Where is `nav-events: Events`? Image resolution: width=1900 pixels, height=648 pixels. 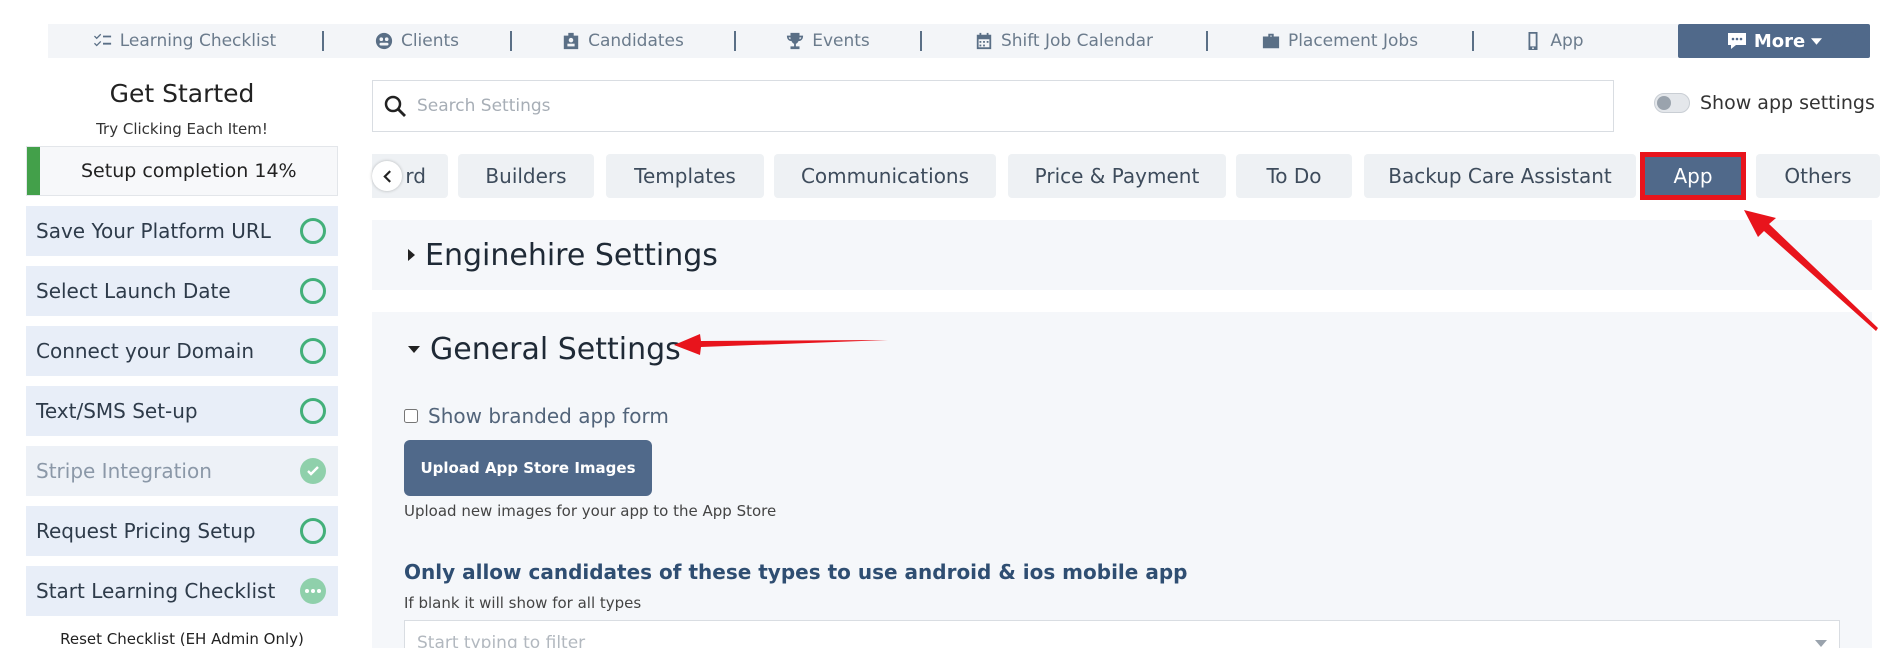 nav-events: Events is located at coordinates (828, 41).